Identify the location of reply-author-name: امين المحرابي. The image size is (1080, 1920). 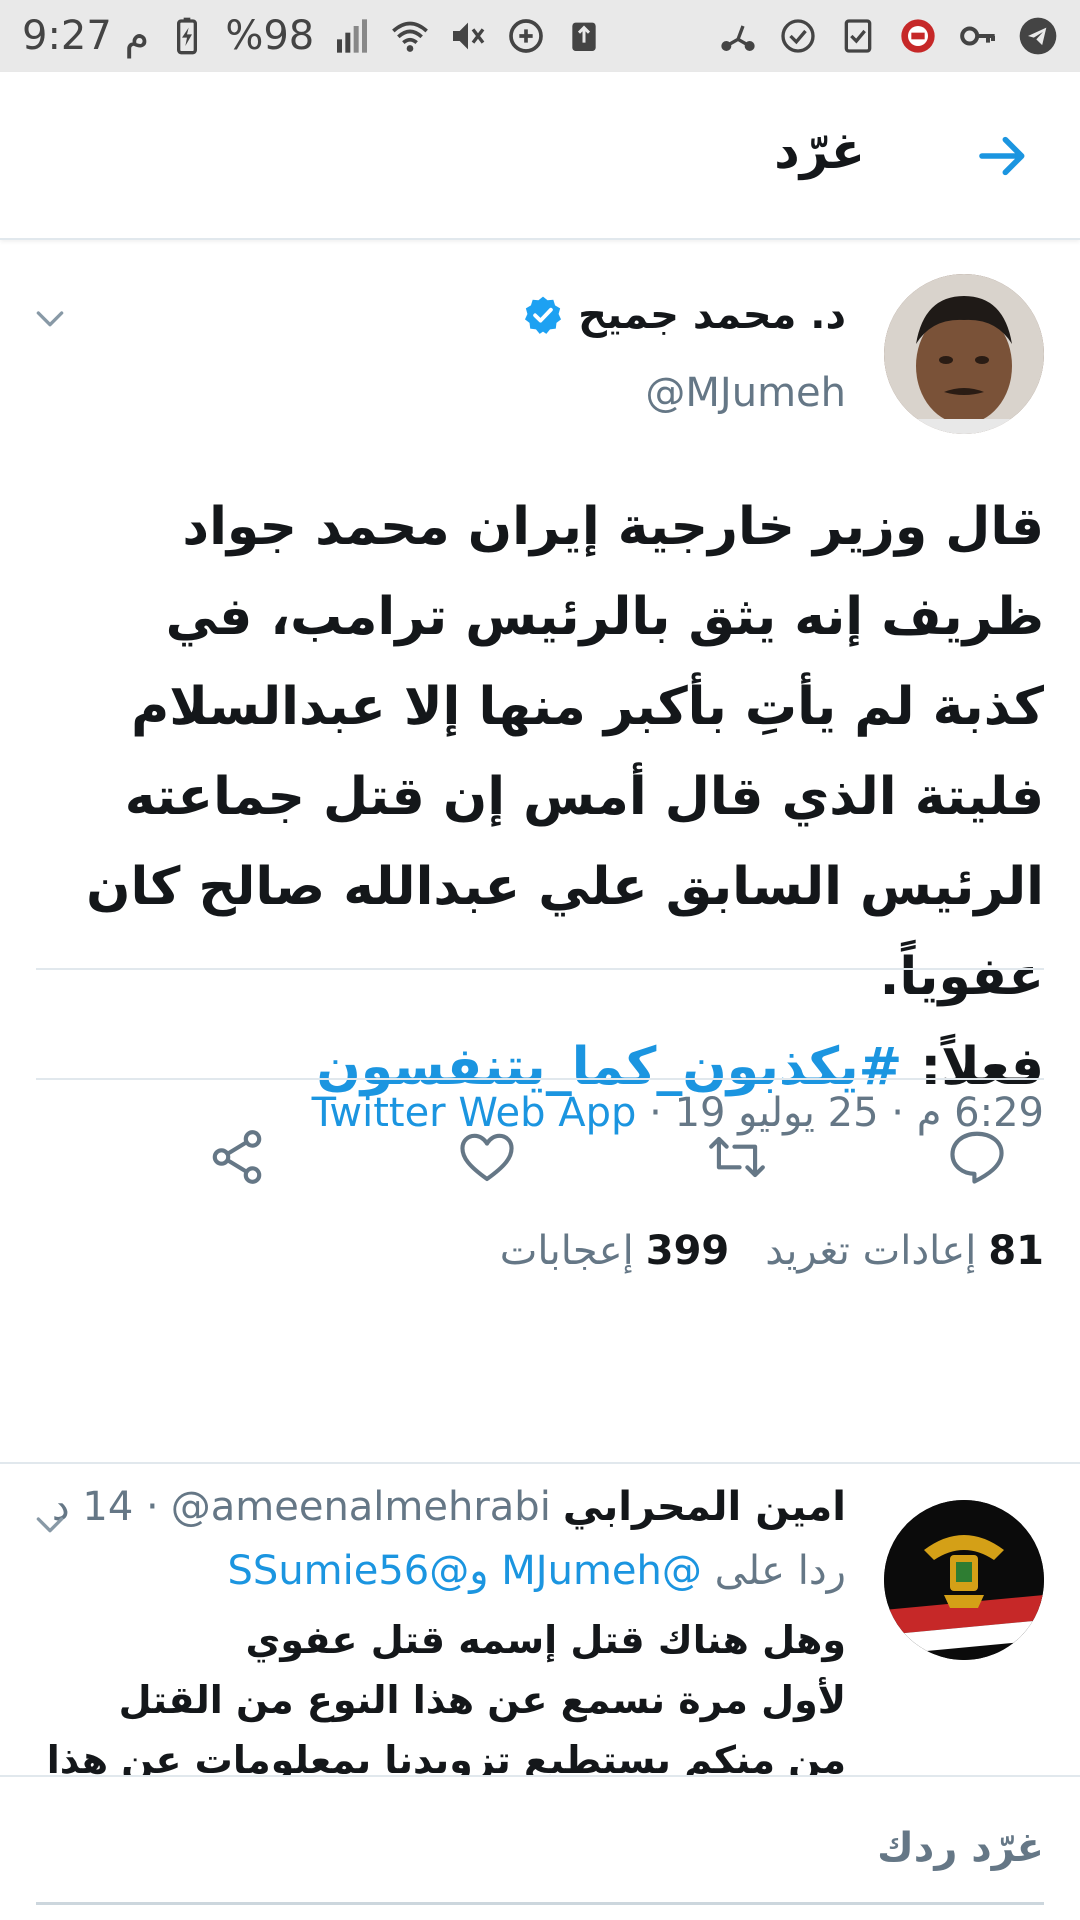
(704, 1507).